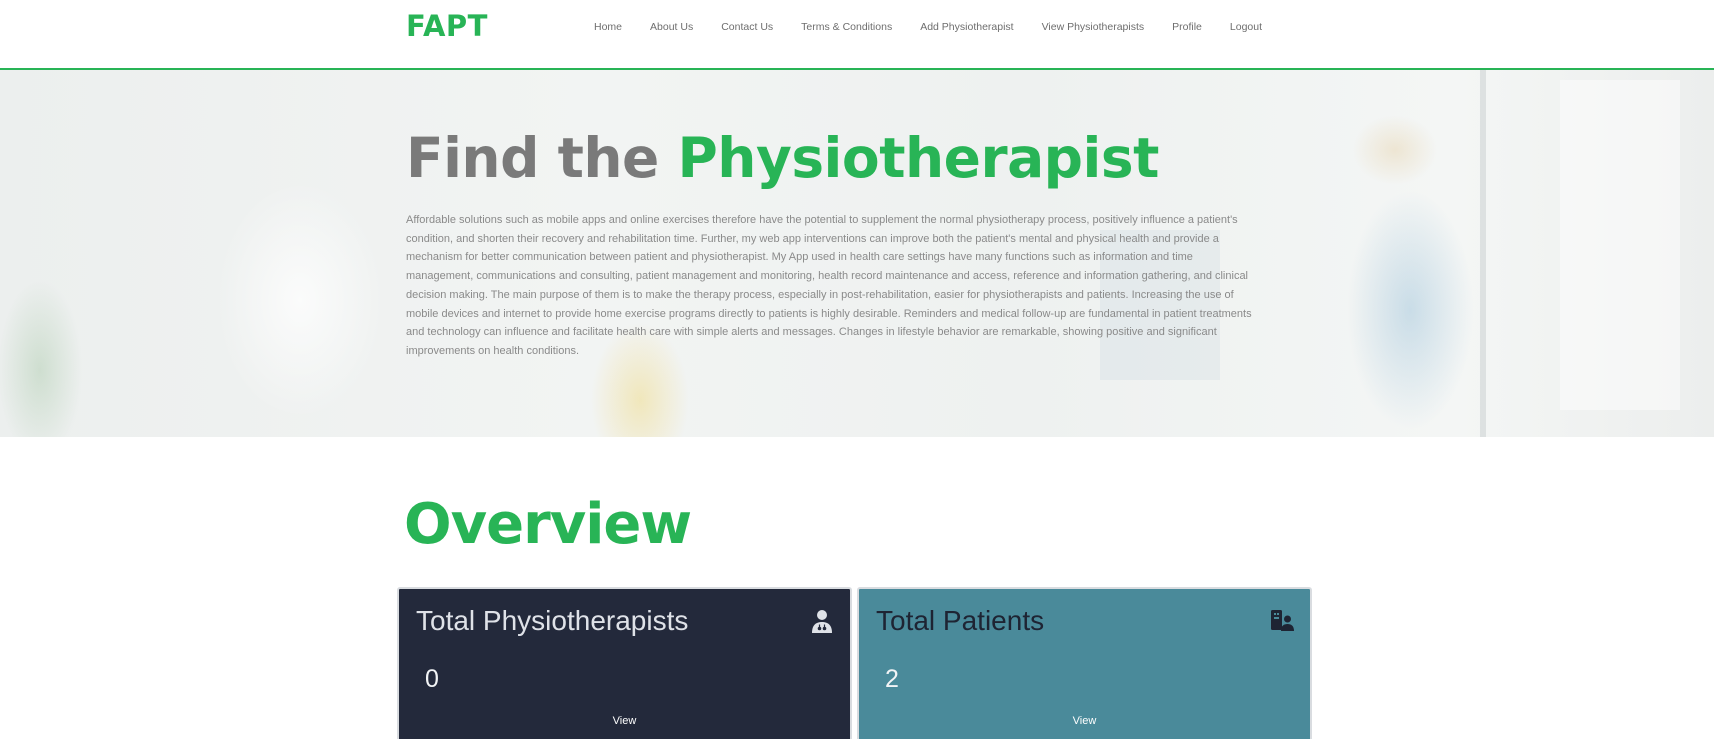  What do you see at coordinates (1282, 620) in the screenshot?
I see `hospital-user-icon` at bounding box center [1282, 620].